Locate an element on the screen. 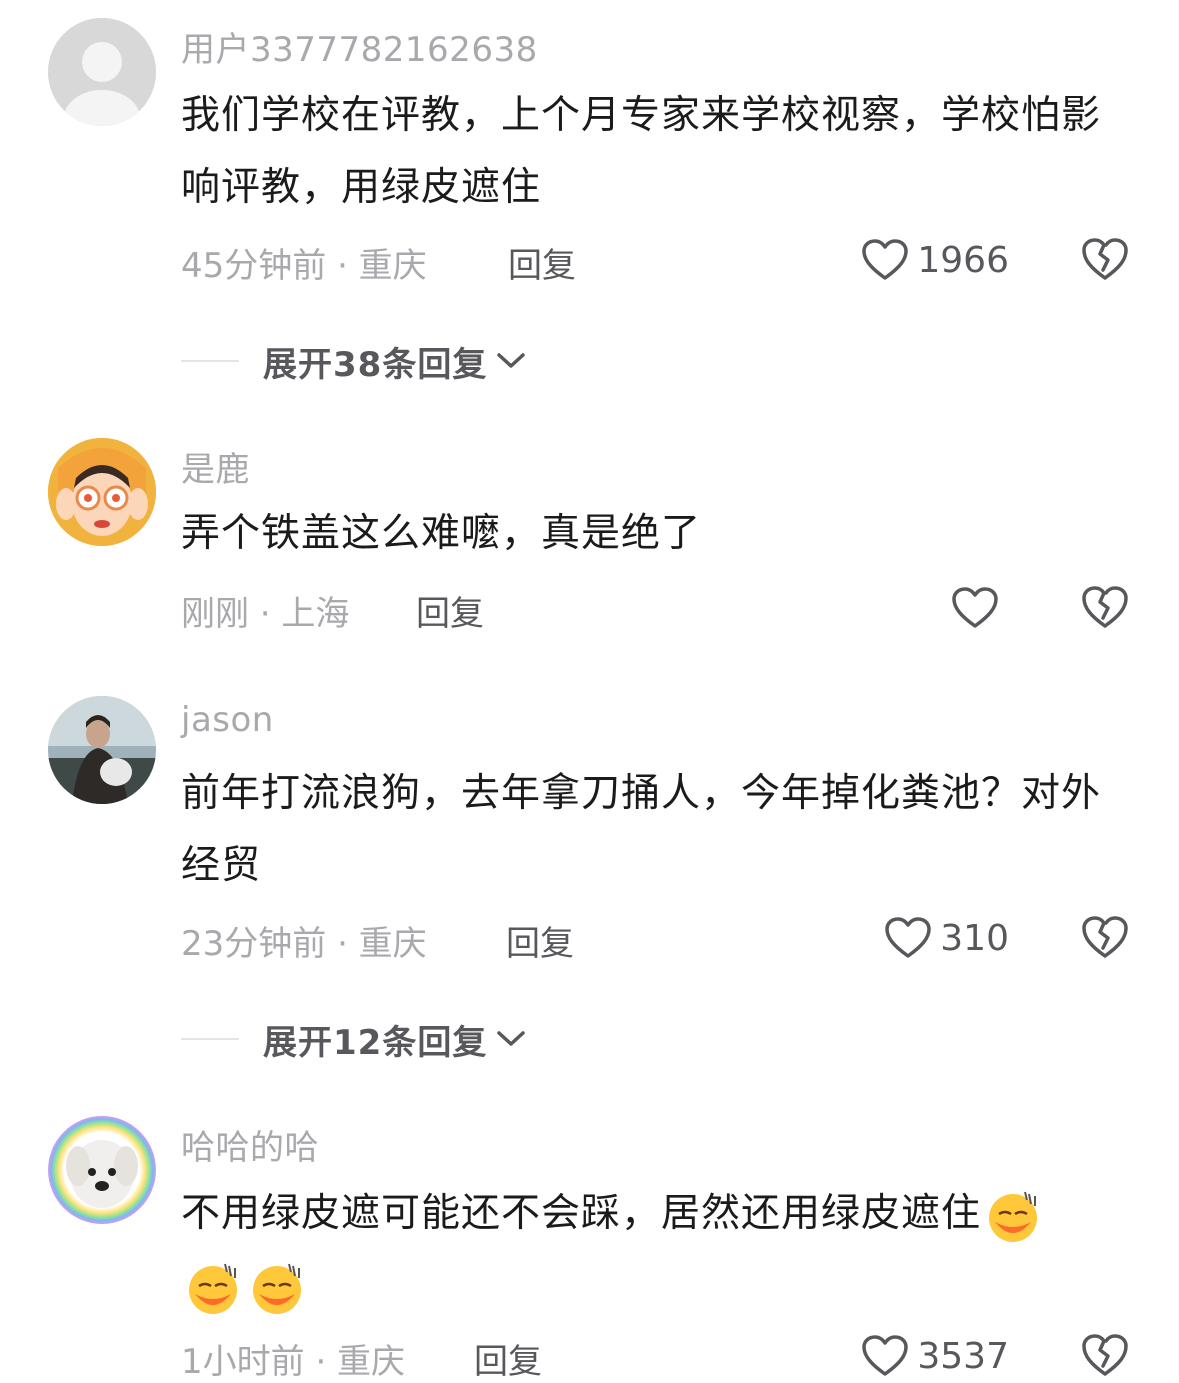 Image resolution: width=1179 pixels, height=1383 pixels. comment-meta: 45分钟前 · 重庆 is located at coordinates (304, 266).